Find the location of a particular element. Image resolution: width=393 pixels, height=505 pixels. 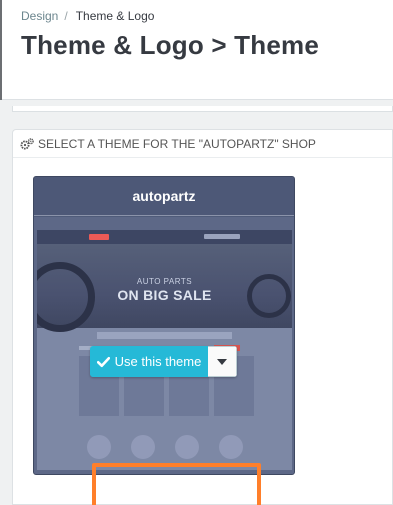

preview-site-nav is located at coordinates (164, 237).